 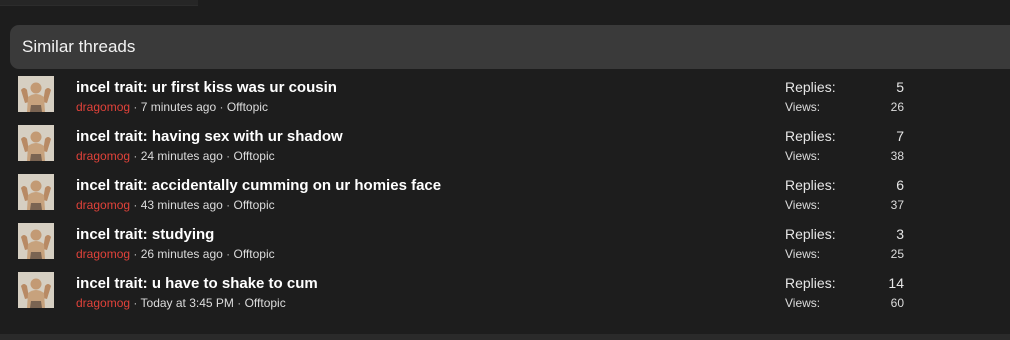 I want to click on thread-title-link: incel trait: studying, so click(x=145, y=234).